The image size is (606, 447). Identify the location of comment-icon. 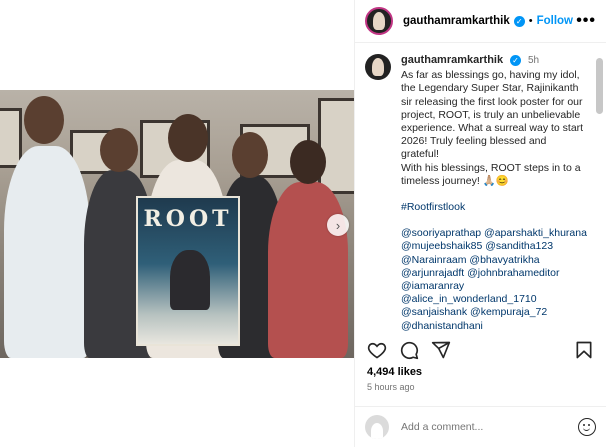
(409, 350).